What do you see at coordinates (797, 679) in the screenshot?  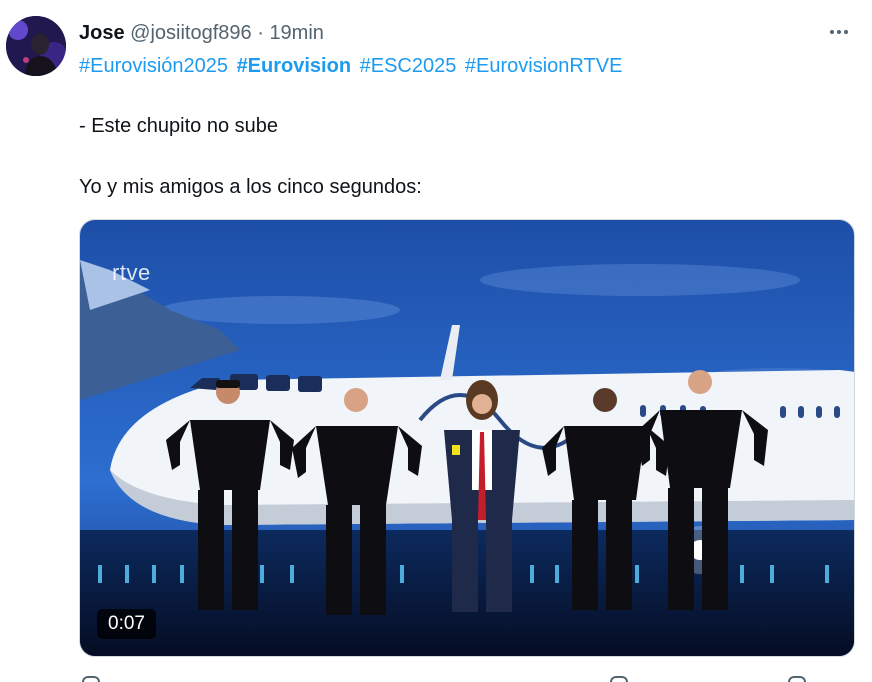 I see `bookmark-icon` at bounding box center [797, 679].